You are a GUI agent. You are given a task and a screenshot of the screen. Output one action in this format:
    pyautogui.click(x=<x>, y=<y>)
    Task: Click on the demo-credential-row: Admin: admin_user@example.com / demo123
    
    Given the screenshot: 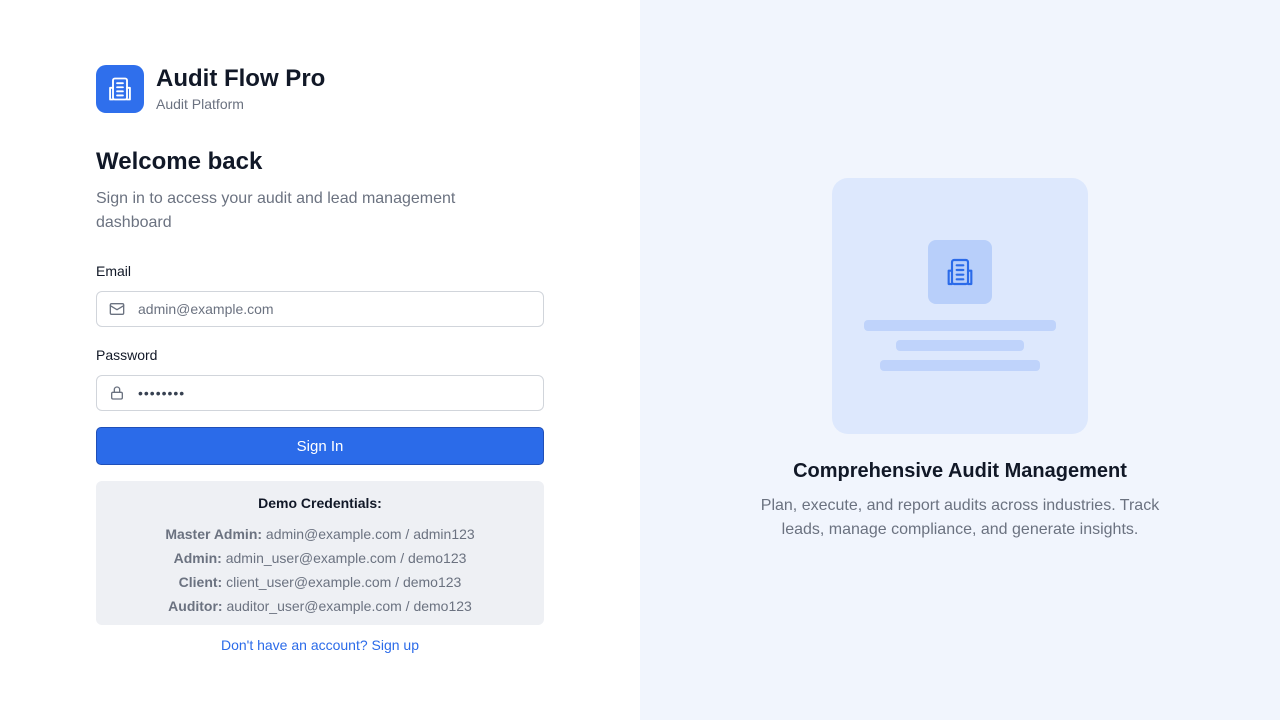 What is the action you would take?
    pyautogui.click(x=320, y=558)
    